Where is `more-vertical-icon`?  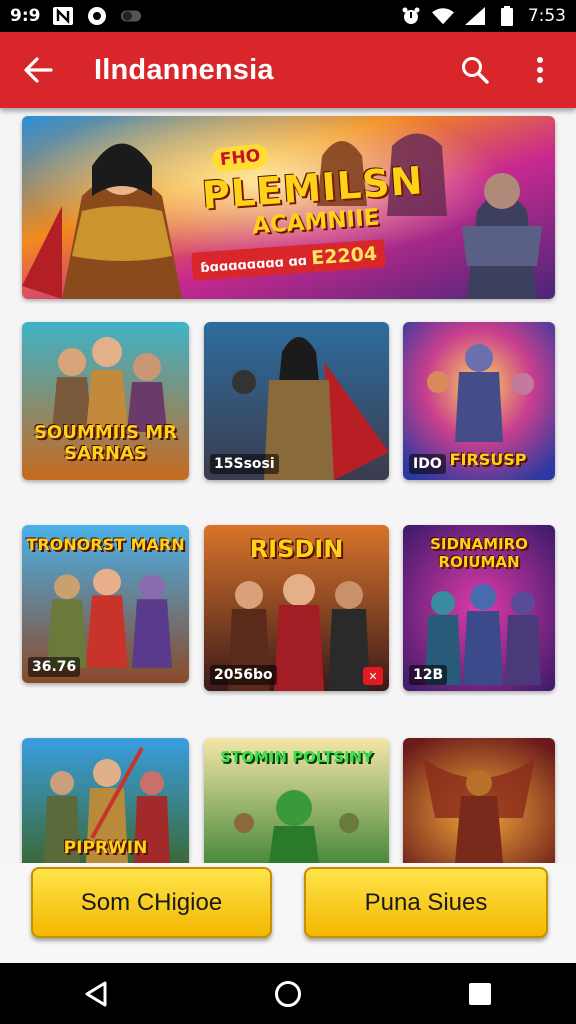 more-vertical-icon is located at coordinates (540, 70).